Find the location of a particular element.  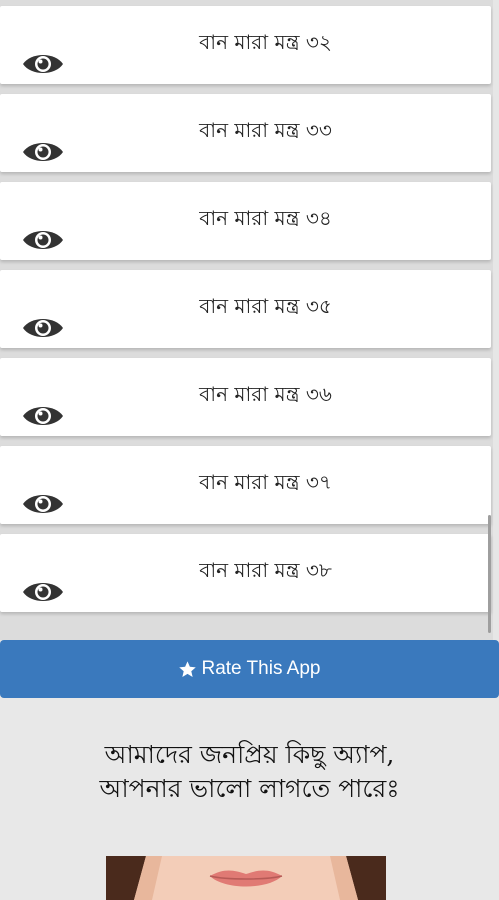

rate-app-button: Rate This App is located at coordinates (249, 669).